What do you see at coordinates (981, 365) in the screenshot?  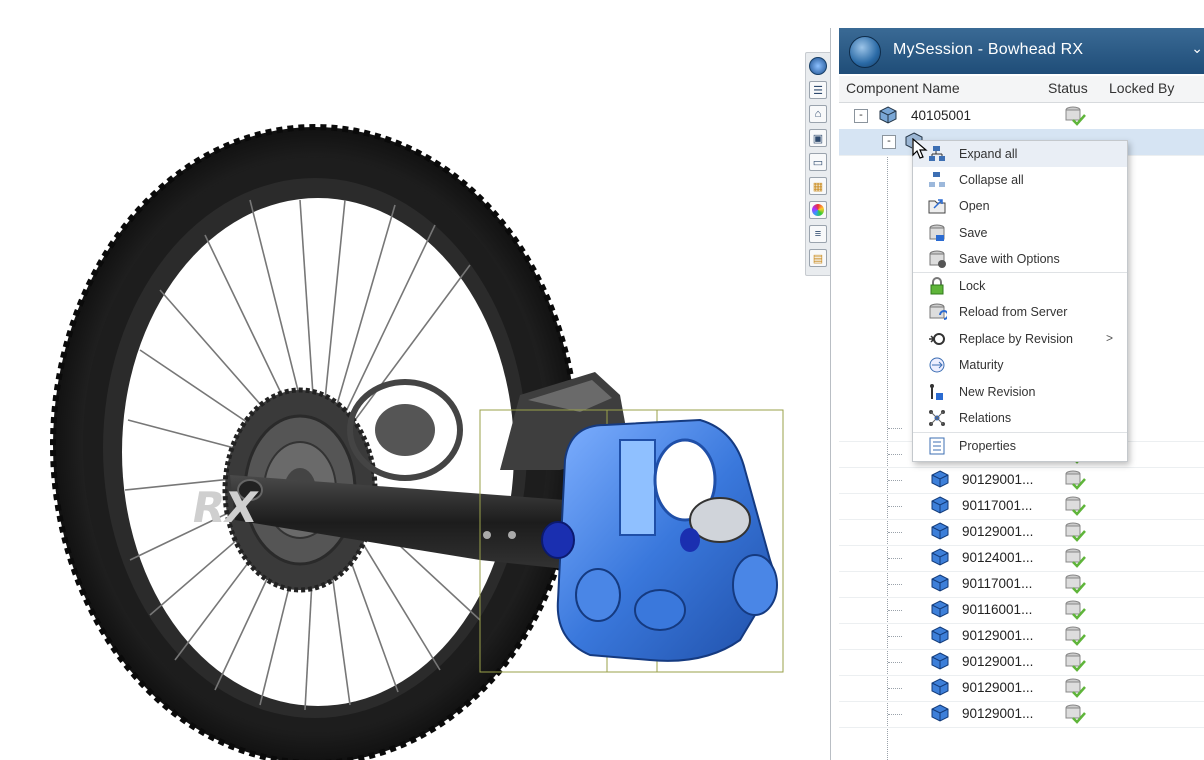 I see `menu-item-label: Maturity` at bounding box center [981, 365].